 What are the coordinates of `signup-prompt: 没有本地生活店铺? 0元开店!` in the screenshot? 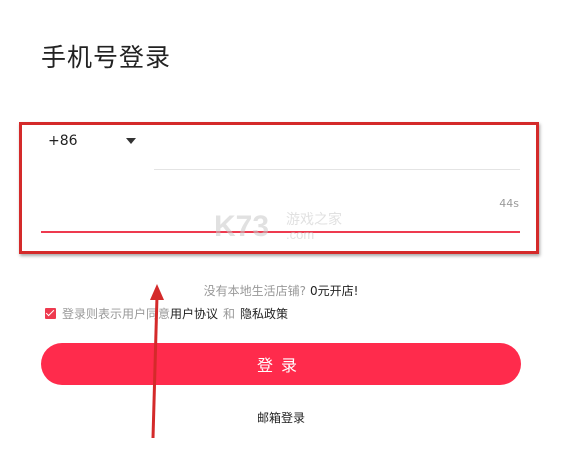 It's located at (281, 290).